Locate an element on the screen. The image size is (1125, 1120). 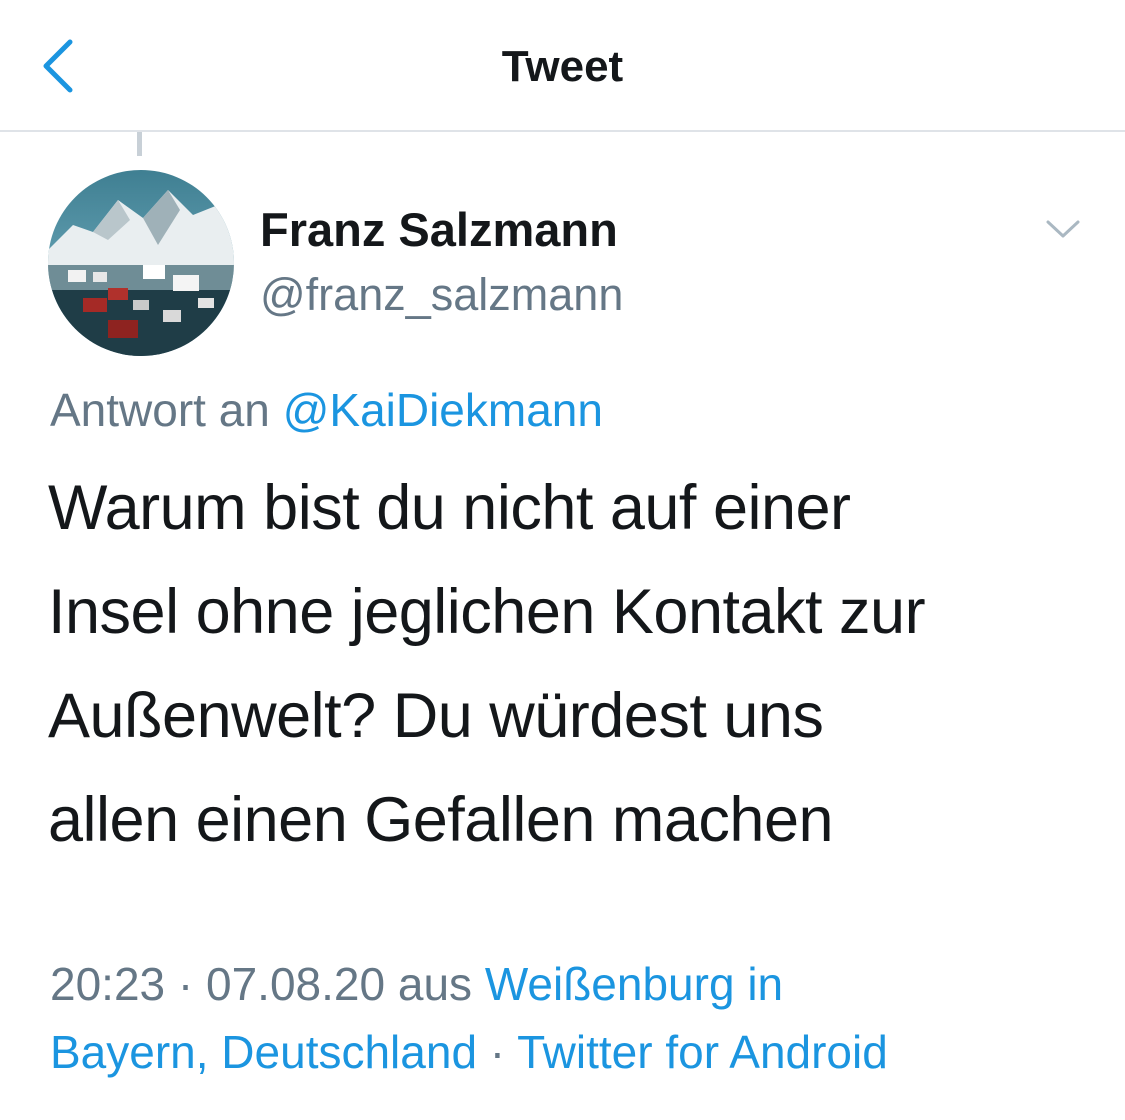
avatar is located at coordinates (141, 263).